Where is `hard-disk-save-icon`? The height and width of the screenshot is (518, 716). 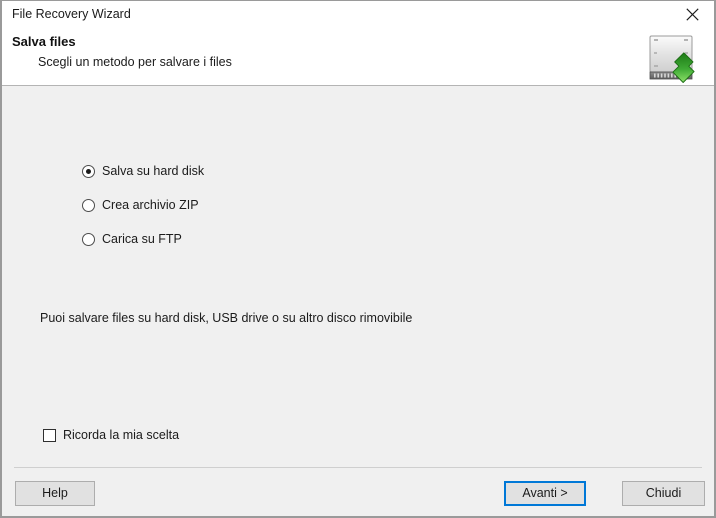
hard-disk-save-icon is located at coordinates (672, 56).